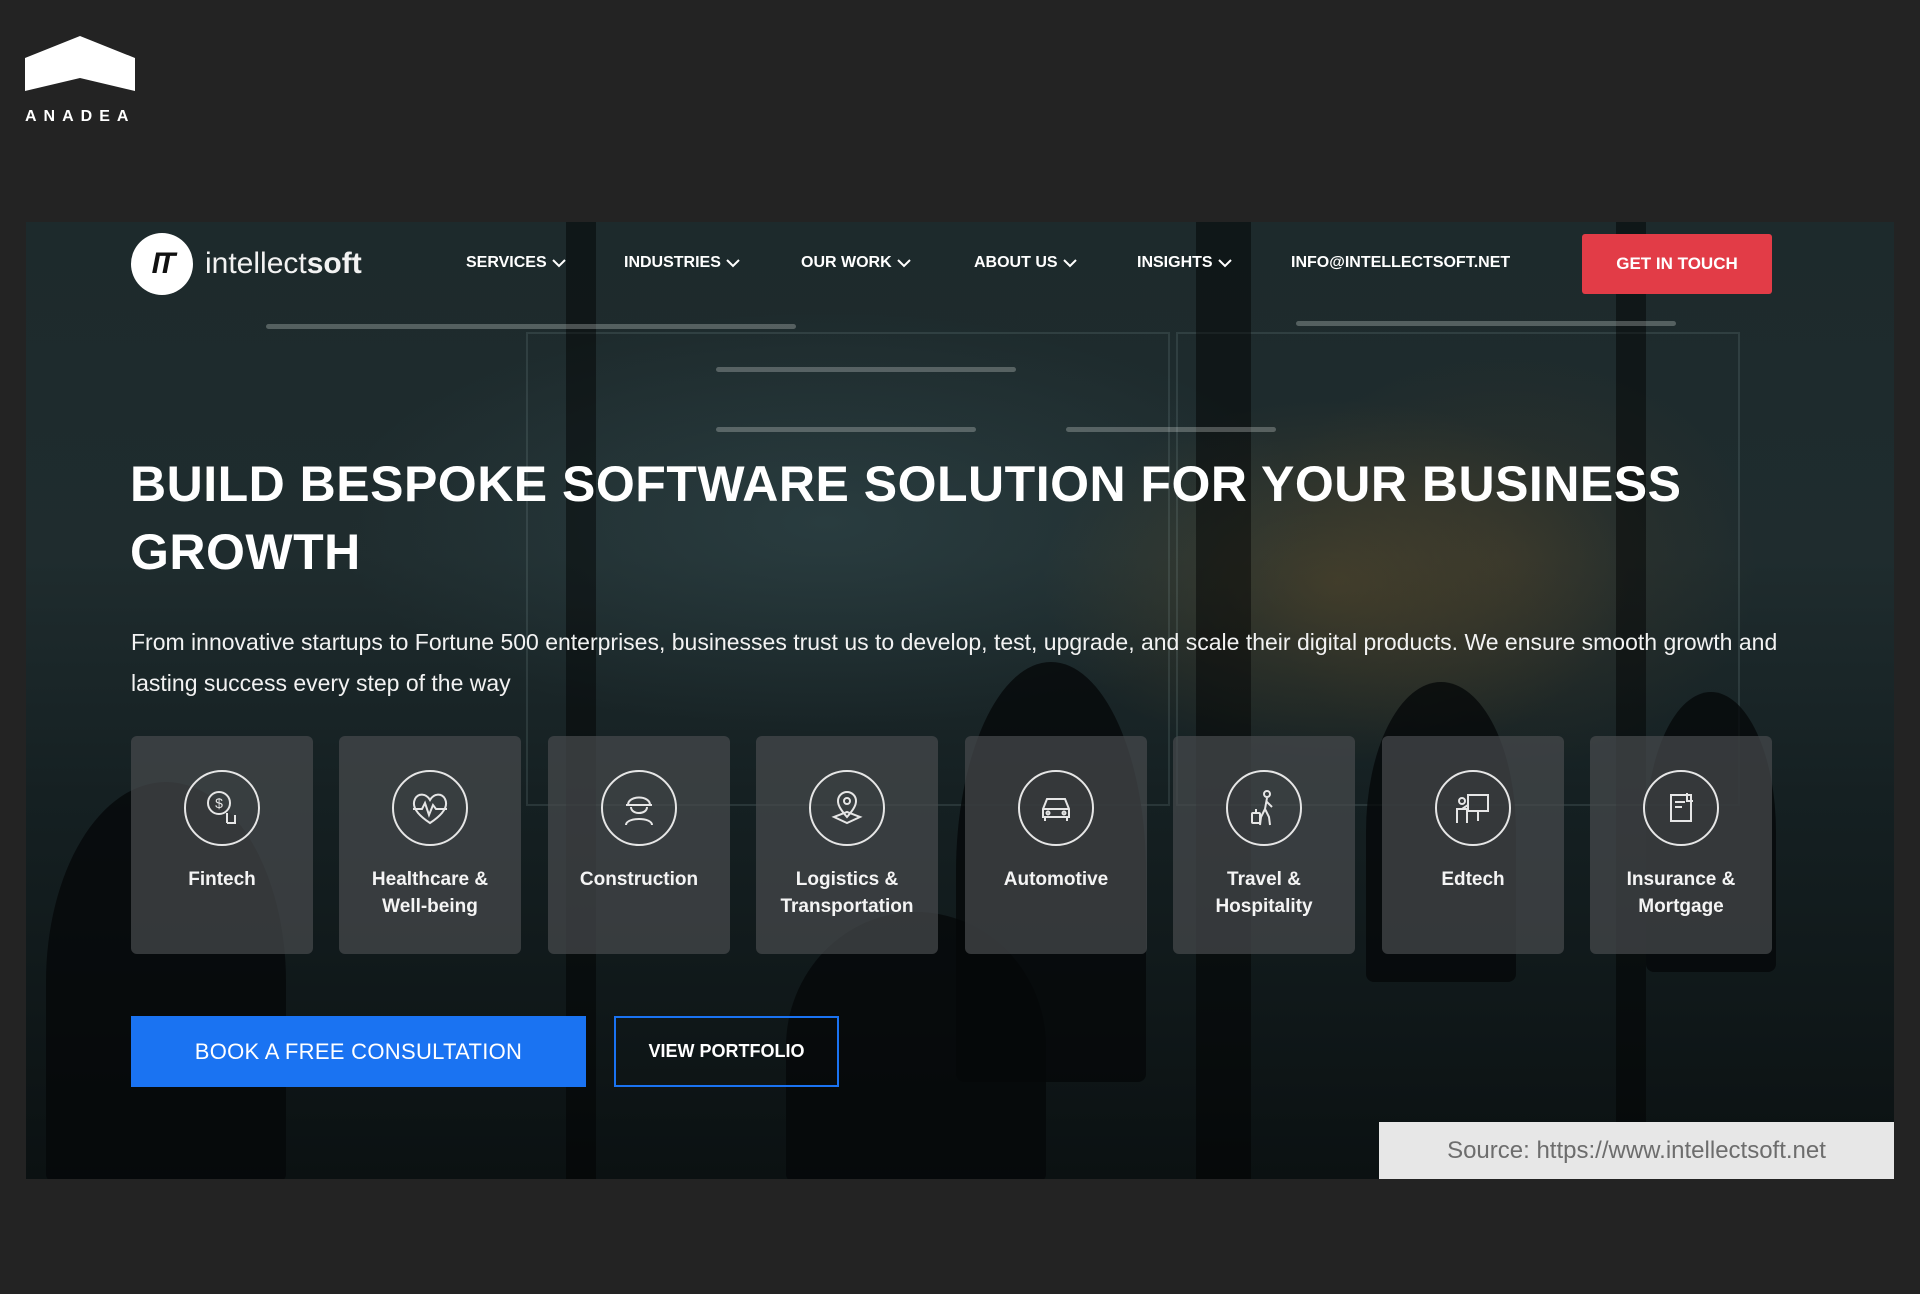 This screenshot has height=1294, width=1920. I want to click on industry-card-construction: Construction, so click(639, 845).